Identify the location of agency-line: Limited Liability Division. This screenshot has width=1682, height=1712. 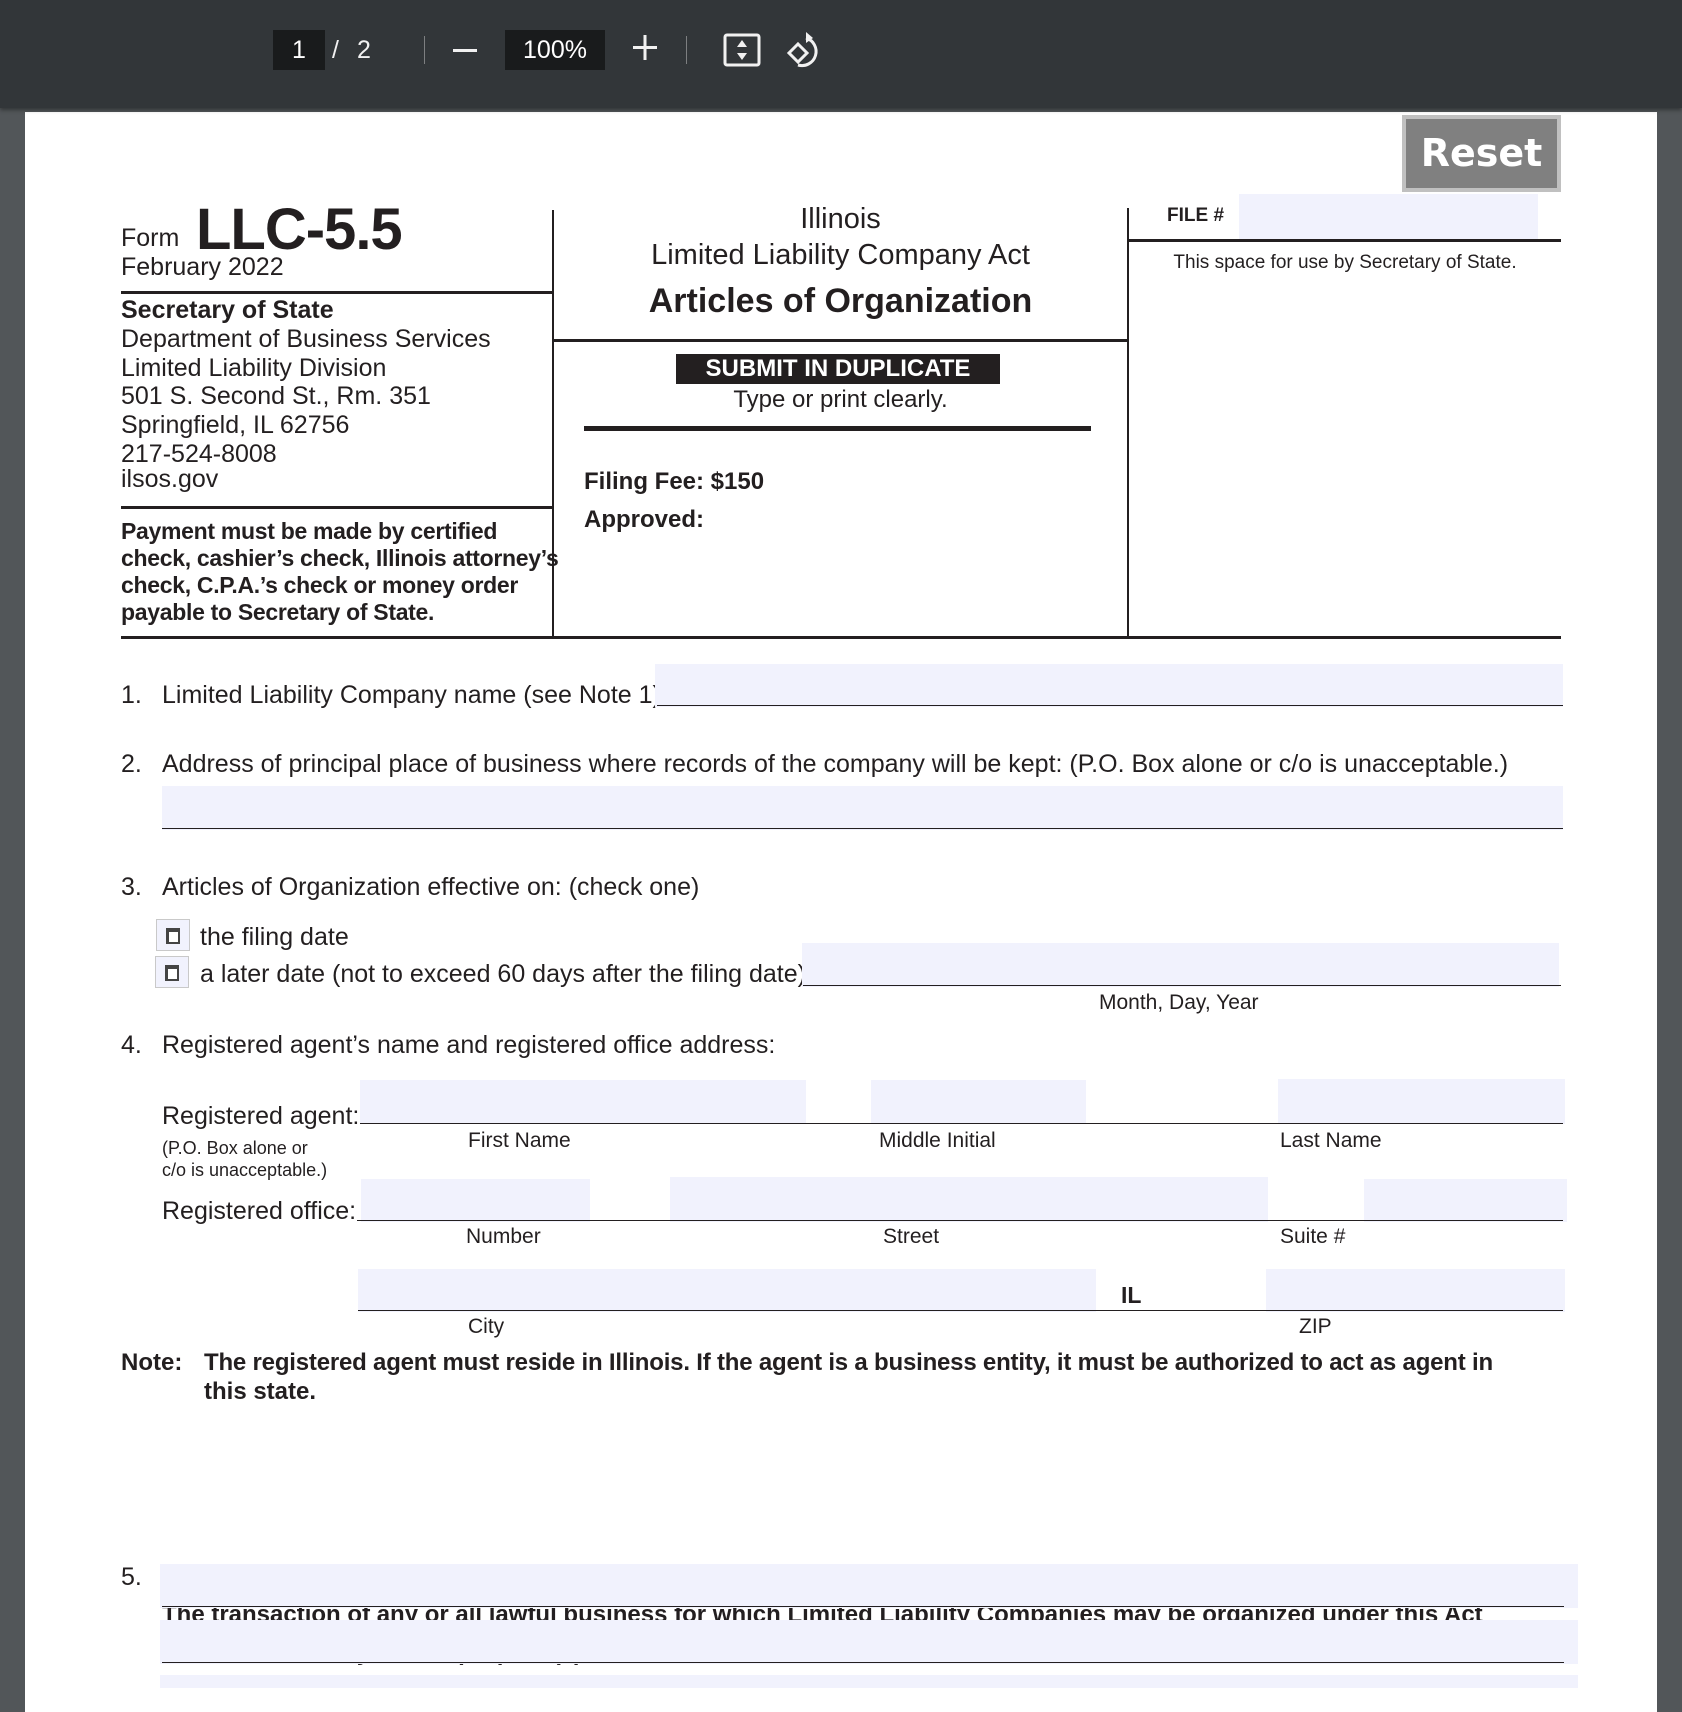
(254, 368).